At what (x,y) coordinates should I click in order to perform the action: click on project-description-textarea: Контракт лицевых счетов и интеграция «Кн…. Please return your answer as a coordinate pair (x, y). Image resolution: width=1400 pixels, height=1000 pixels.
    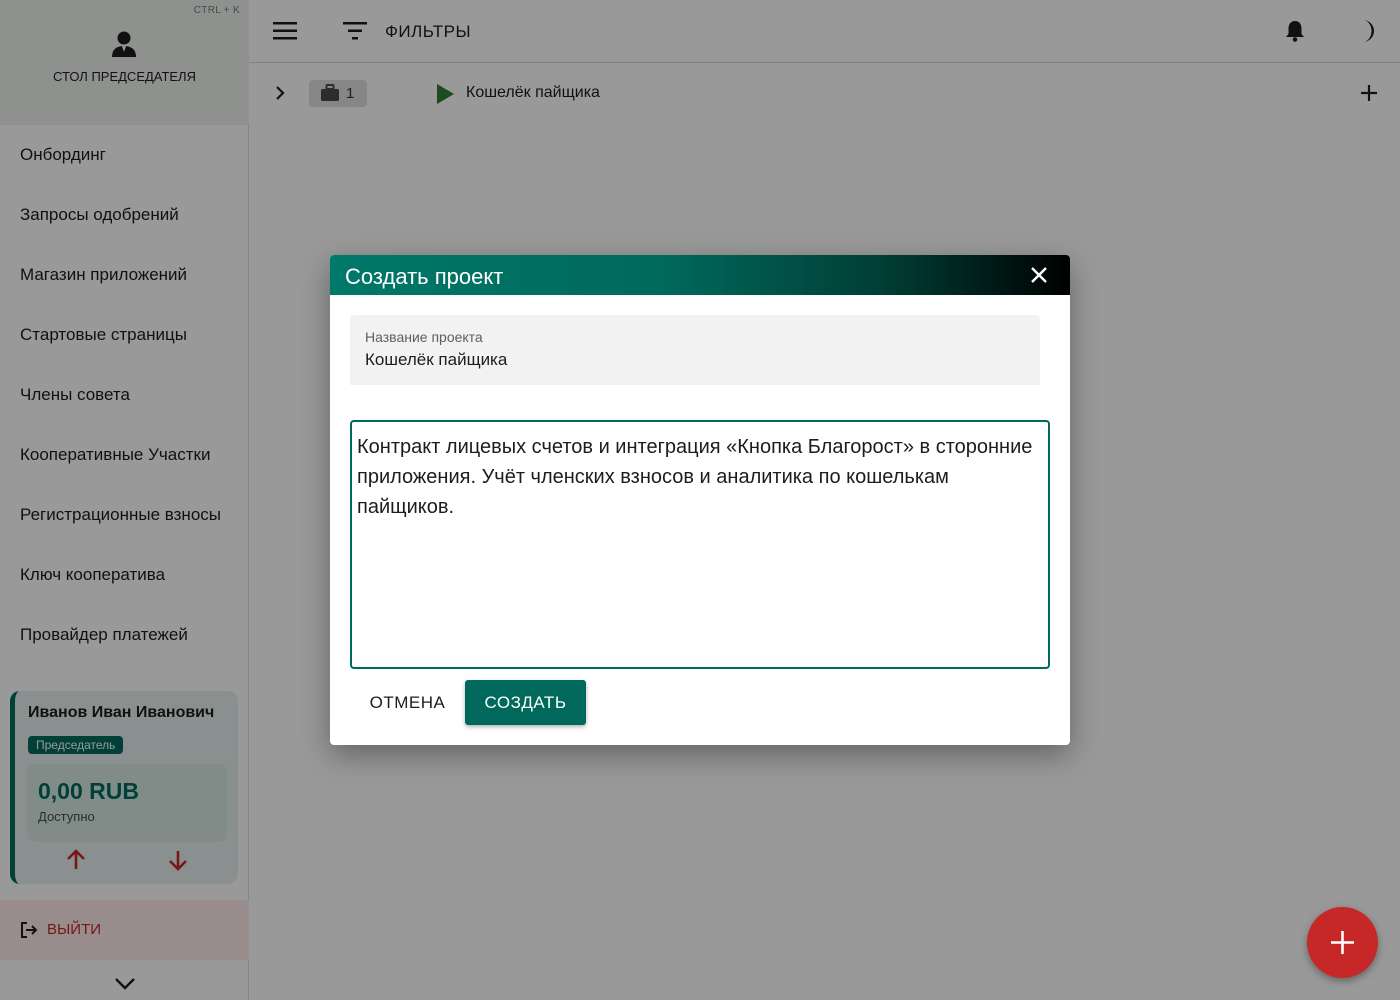
    Looking at the image, I should click on (700, 544).